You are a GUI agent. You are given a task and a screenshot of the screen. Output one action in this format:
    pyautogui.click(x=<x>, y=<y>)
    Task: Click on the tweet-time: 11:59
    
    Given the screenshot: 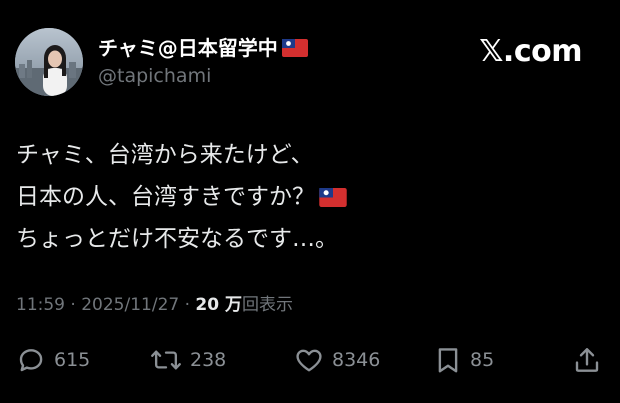 What is the action you would take?
    pyautogui.click(x=40, y=305)
    